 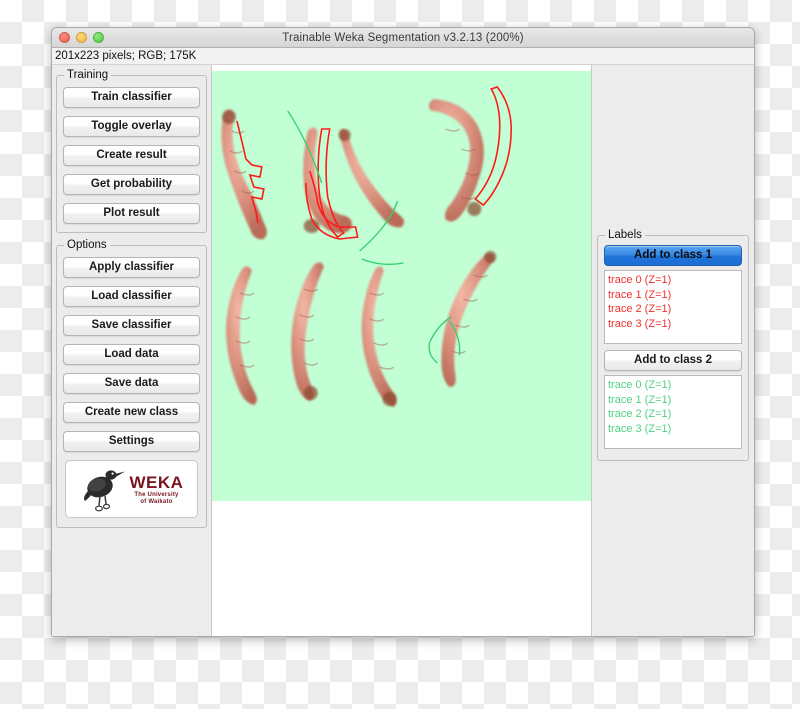 I want to click on options-group-legend: Options, so click(x=87, y=245).